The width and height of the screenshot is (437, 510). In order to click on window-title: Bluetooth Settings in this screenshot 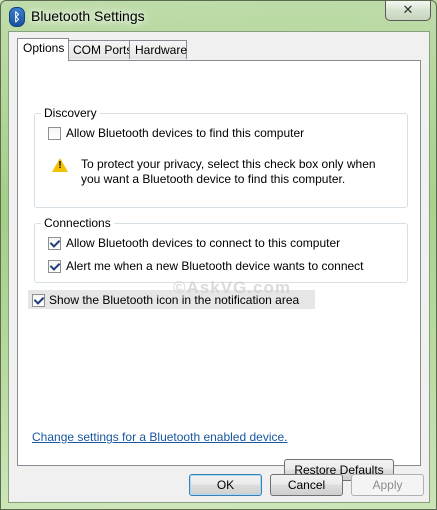, I will do `click(88, 16)`.